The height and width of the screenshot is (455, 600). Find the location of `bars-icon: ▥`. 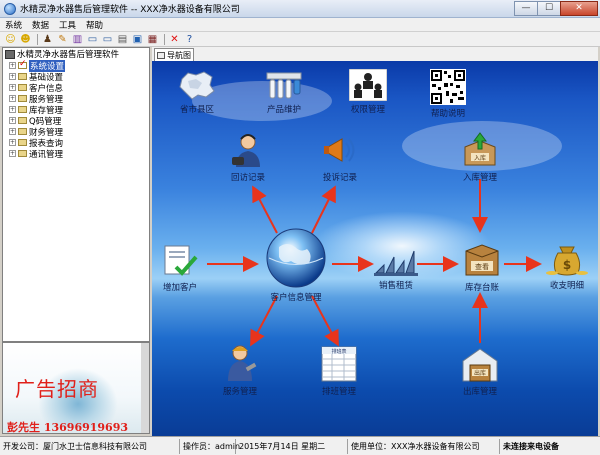

bars-icon: ▥ is located at coordinates (77, 39).